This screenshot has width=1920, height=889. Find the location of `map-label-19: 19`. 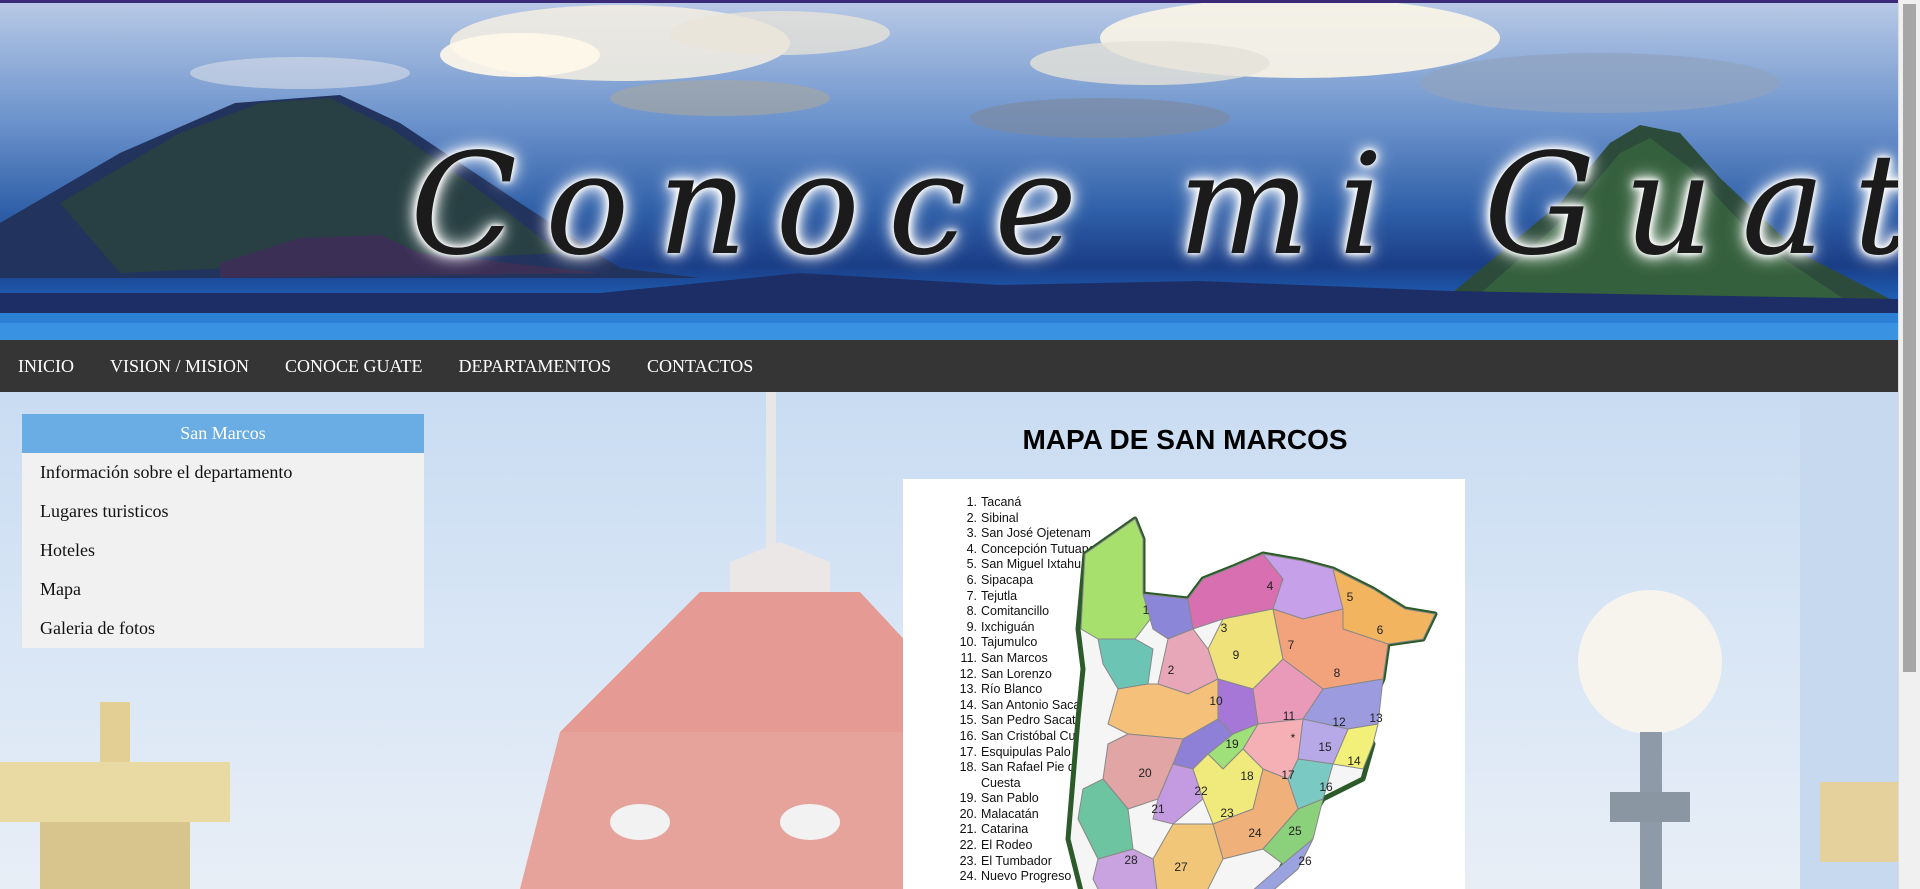

map-label-19: 19 is located at coordinates (1232, 744).